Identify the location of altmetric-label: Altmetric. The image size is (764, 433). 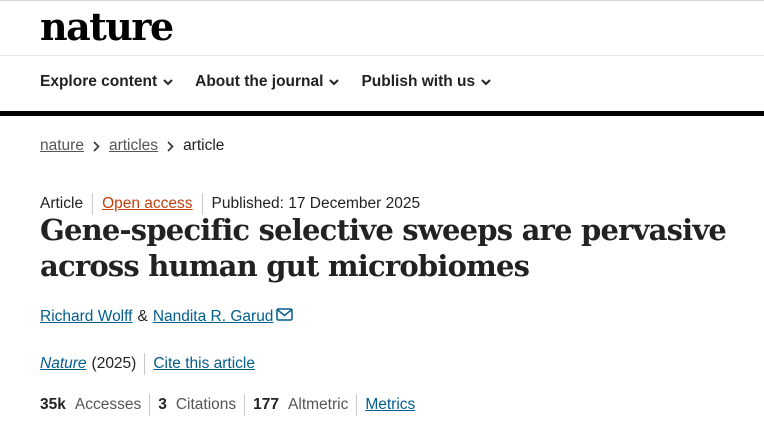
(318, 404).